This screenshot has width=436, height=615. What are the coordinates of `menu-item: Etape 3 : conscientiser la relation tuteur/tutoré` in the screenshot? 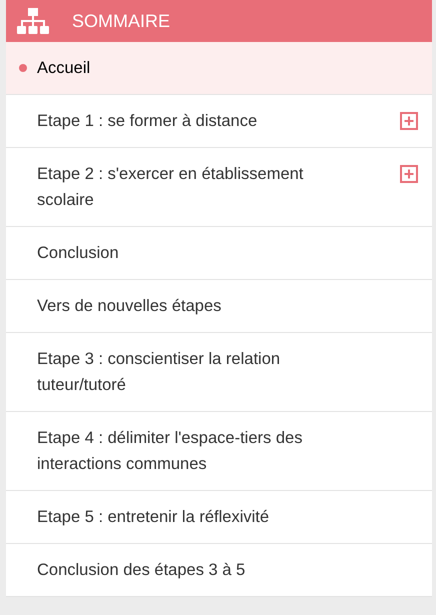 It's located at (187, 372).